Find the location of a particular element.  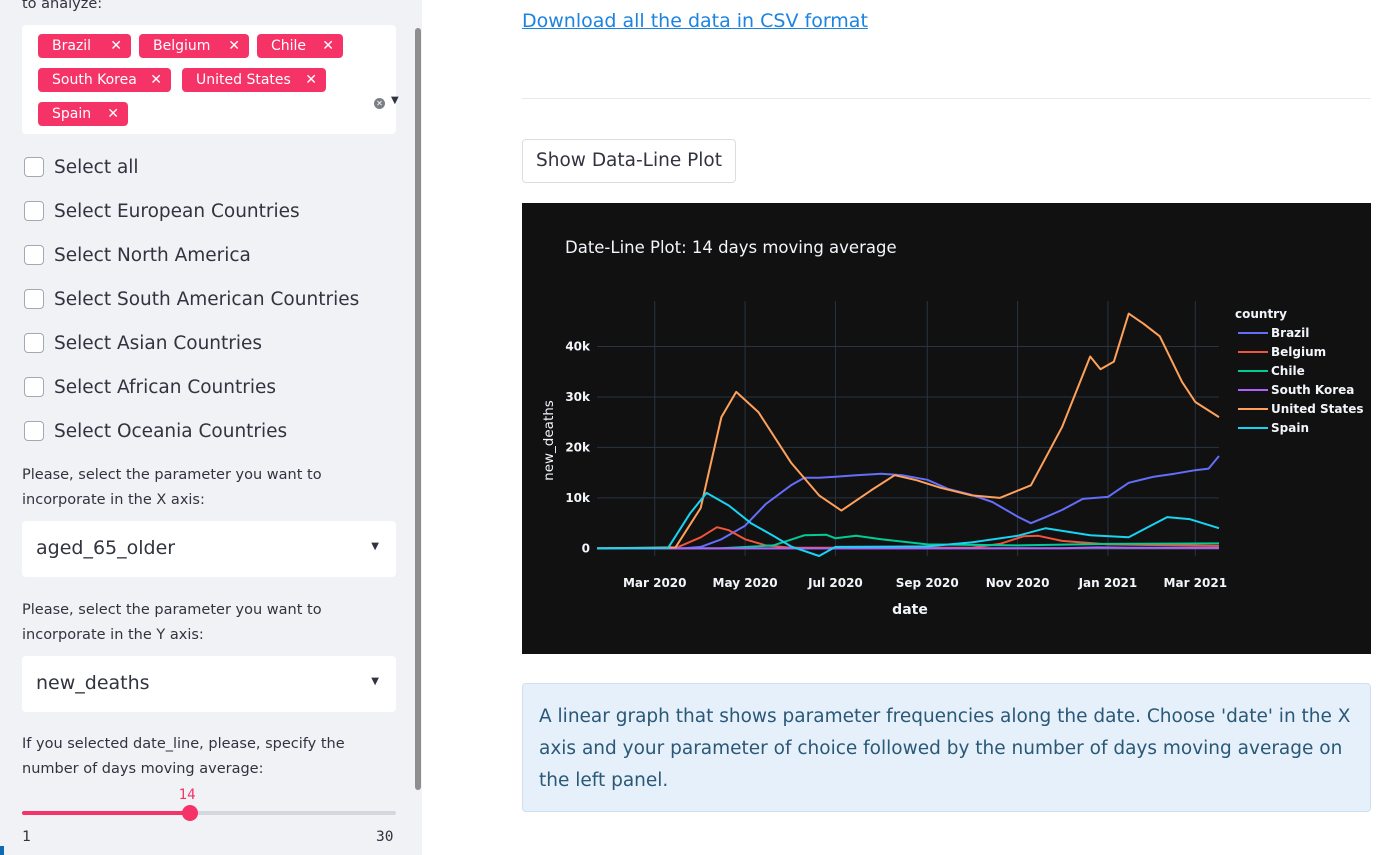

x-tick-label: Mar 2021 is located at coordinates (1196, 583).